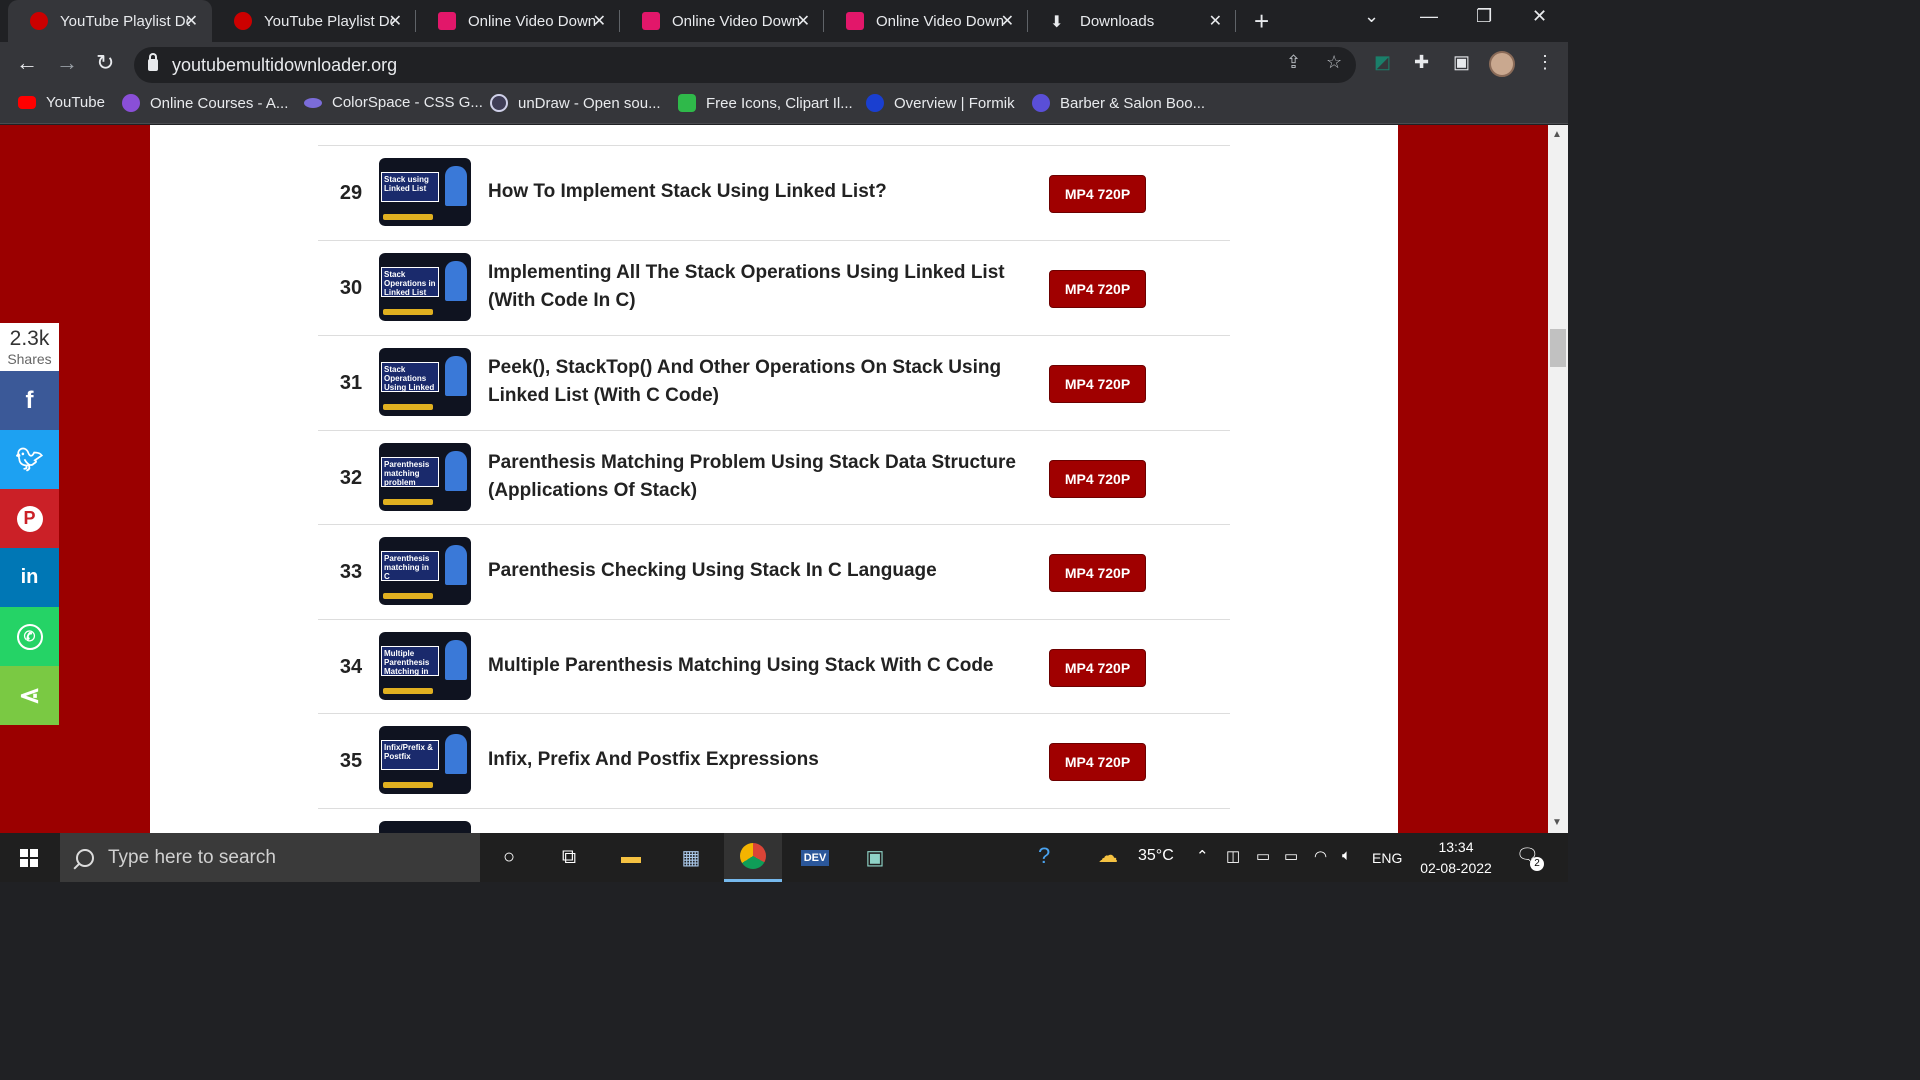 Image resolution: width=1920 pixels, height=1080 pixels. I want to click on devcpp-icon: DEV, so click(815, 857).